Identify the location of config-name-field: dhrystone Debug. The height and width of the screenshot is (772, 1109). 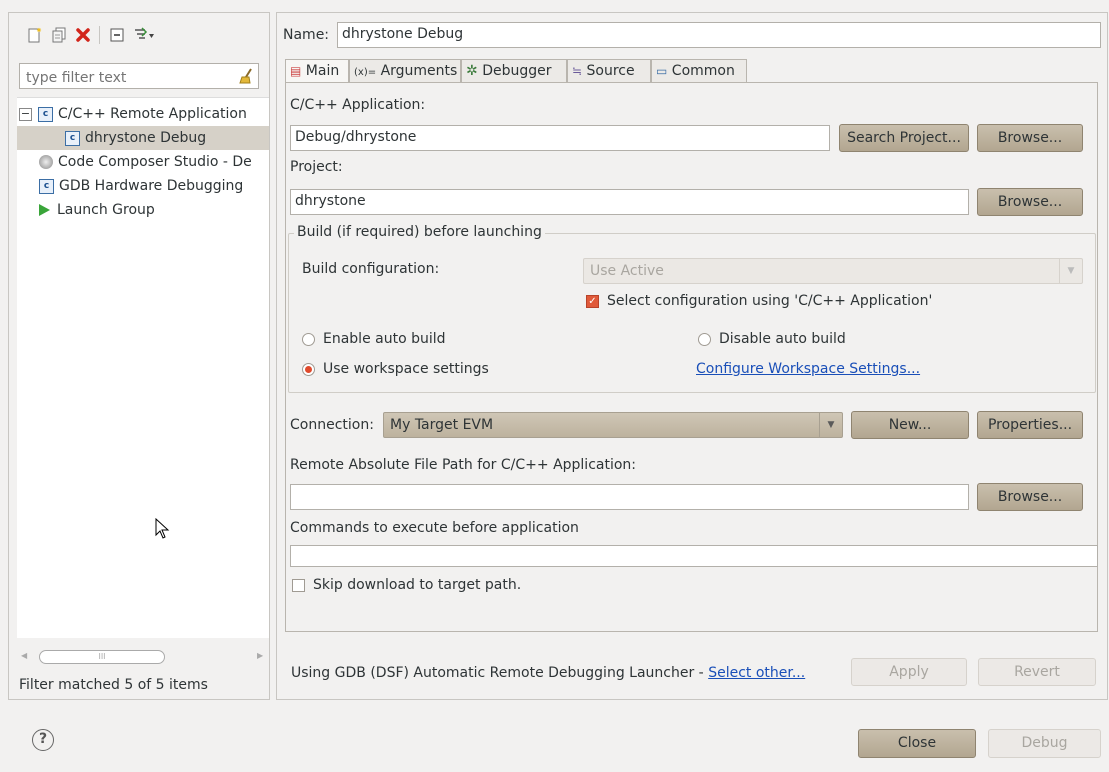
(719, 35).